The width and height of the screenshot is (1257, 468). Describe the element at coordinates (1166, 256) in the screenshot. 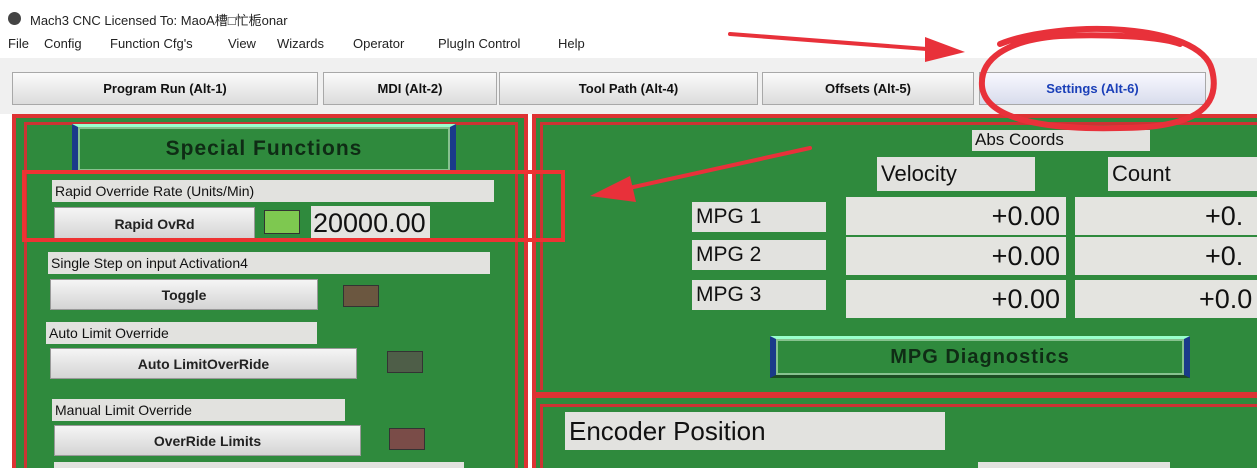

I see `mpg-2-count: +0.` at that location.